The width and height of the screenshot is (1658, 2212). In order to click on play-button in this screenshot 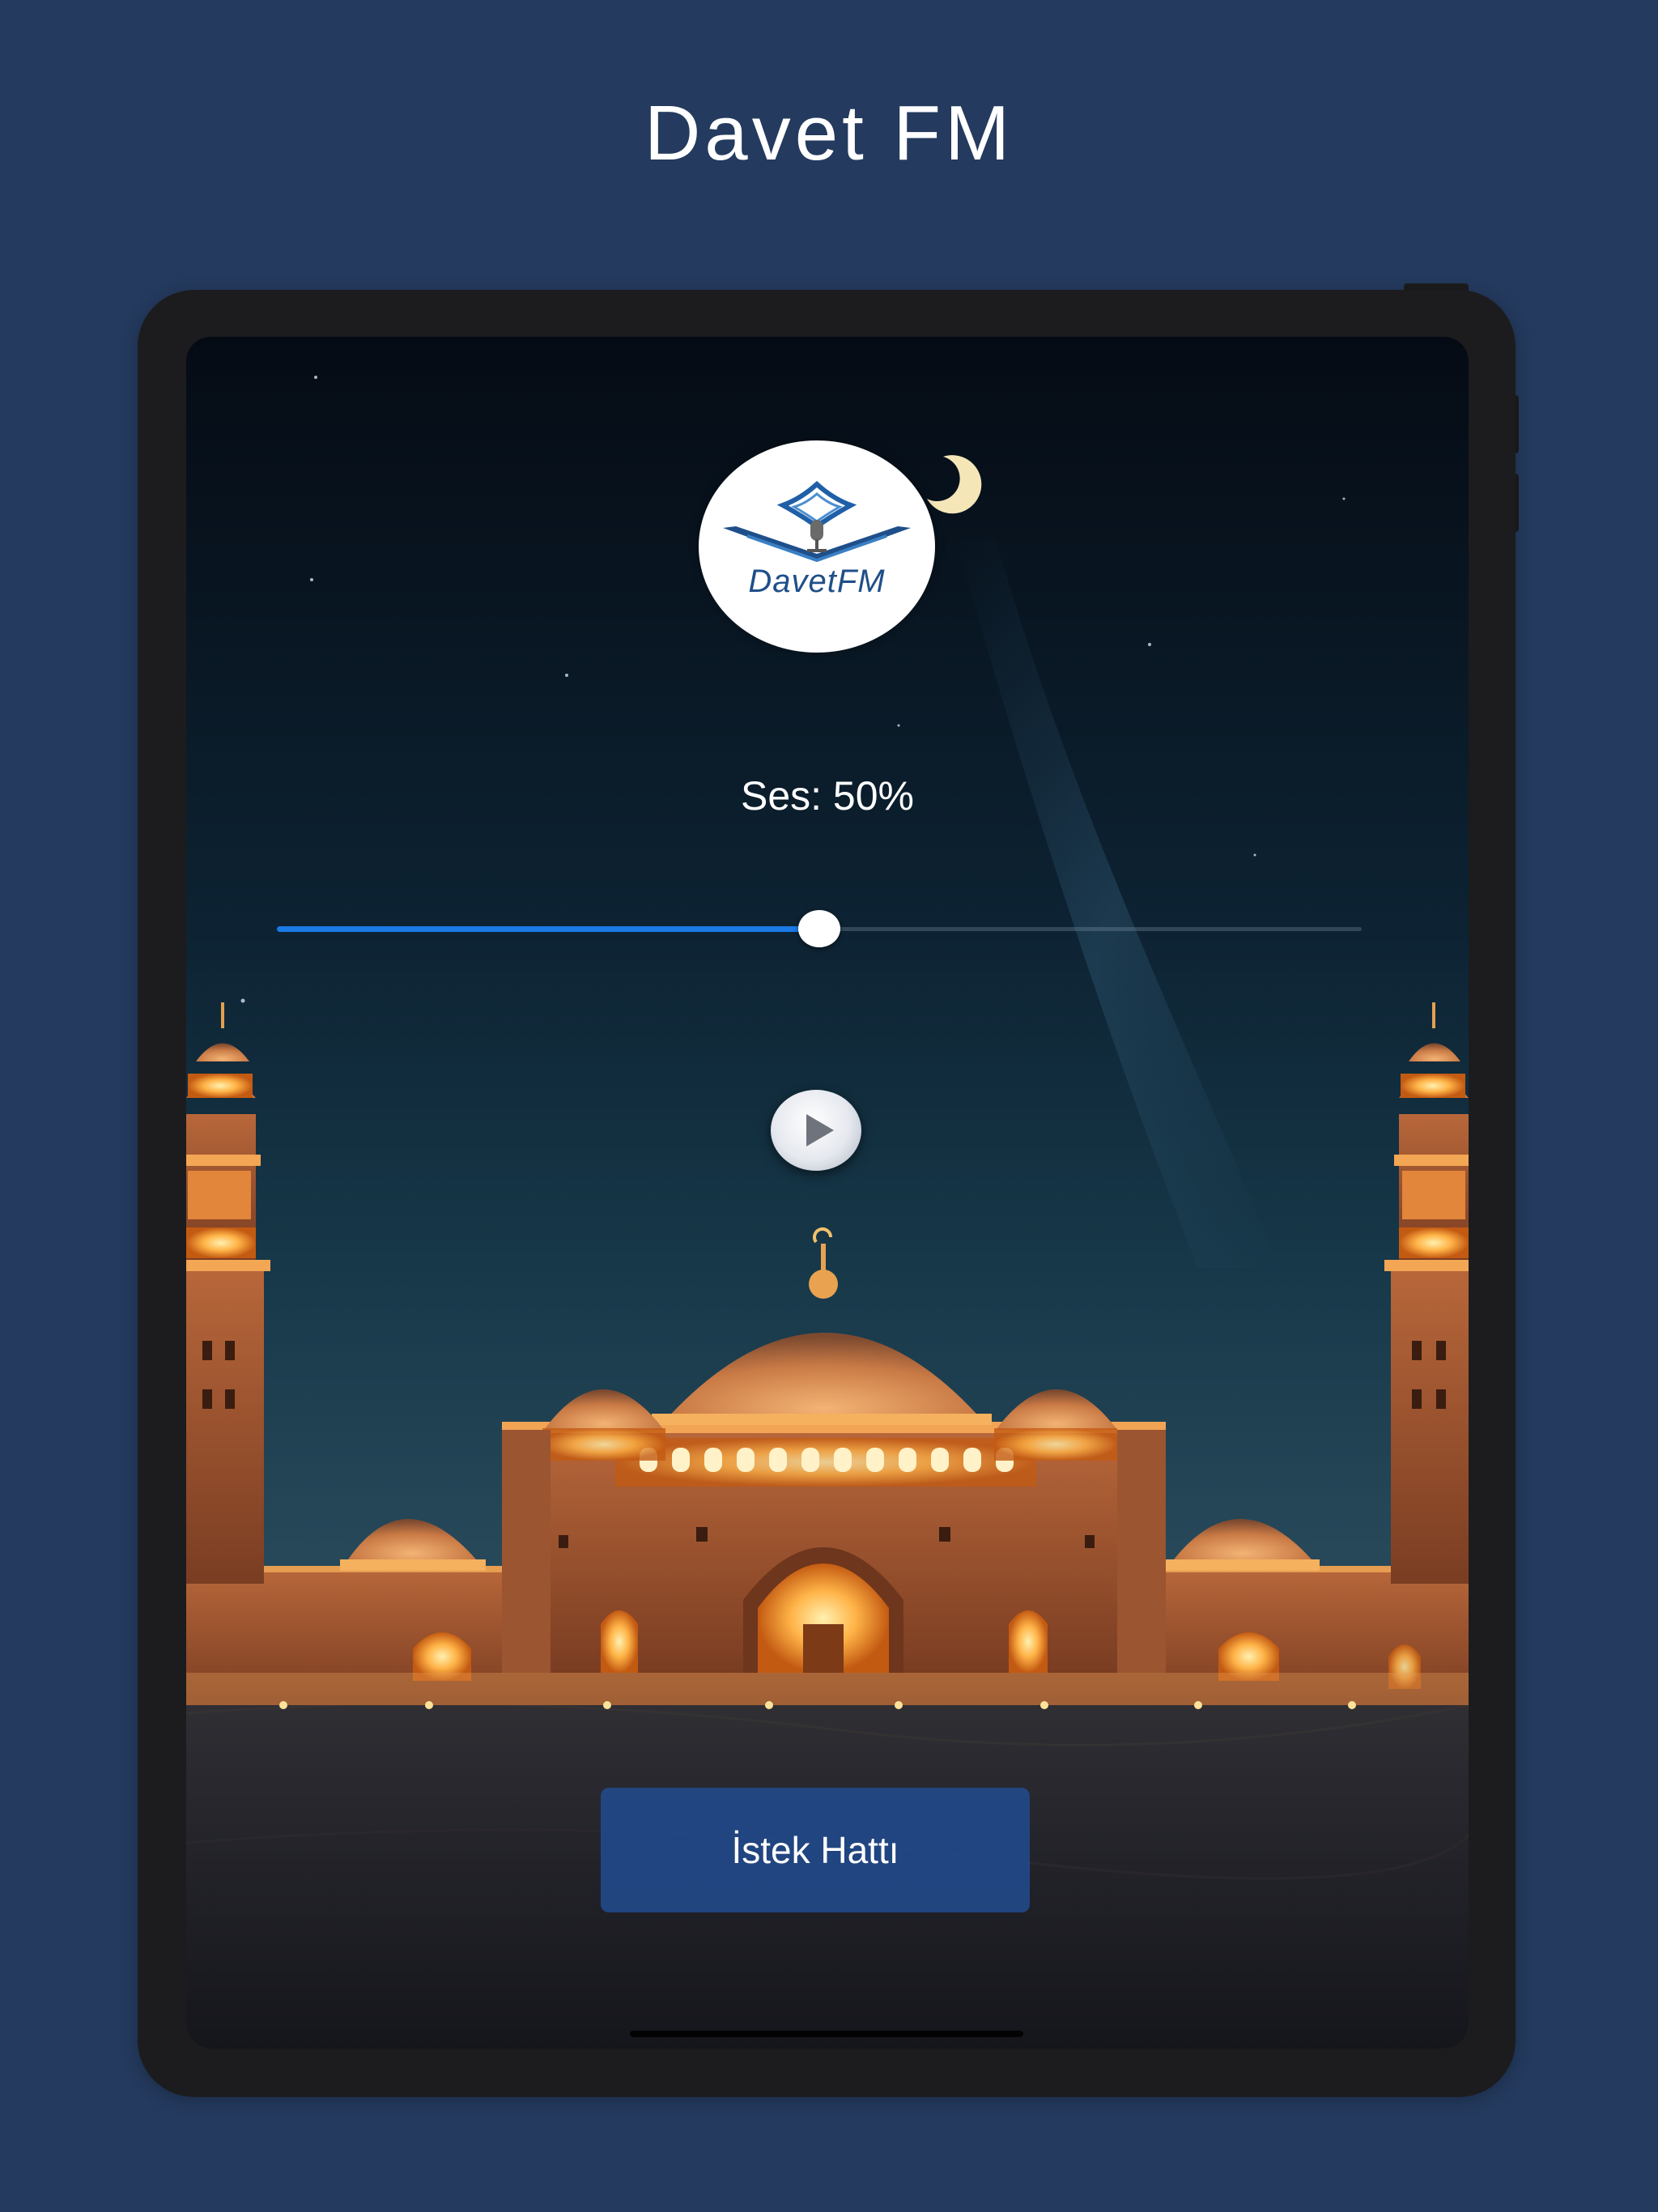, I will do `click(816, 1130)`.